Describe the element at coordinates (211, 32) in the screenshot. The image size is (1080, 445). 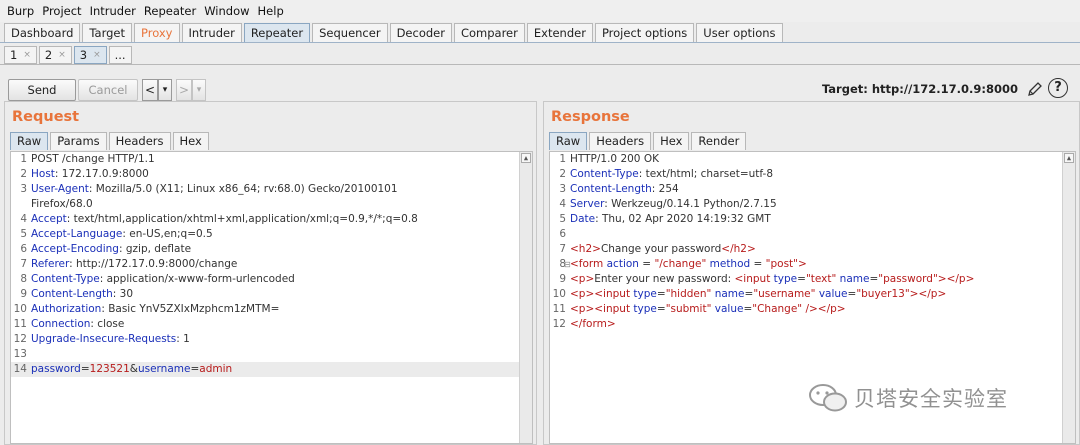
I see `tab-intruder: Intruder` at that location.